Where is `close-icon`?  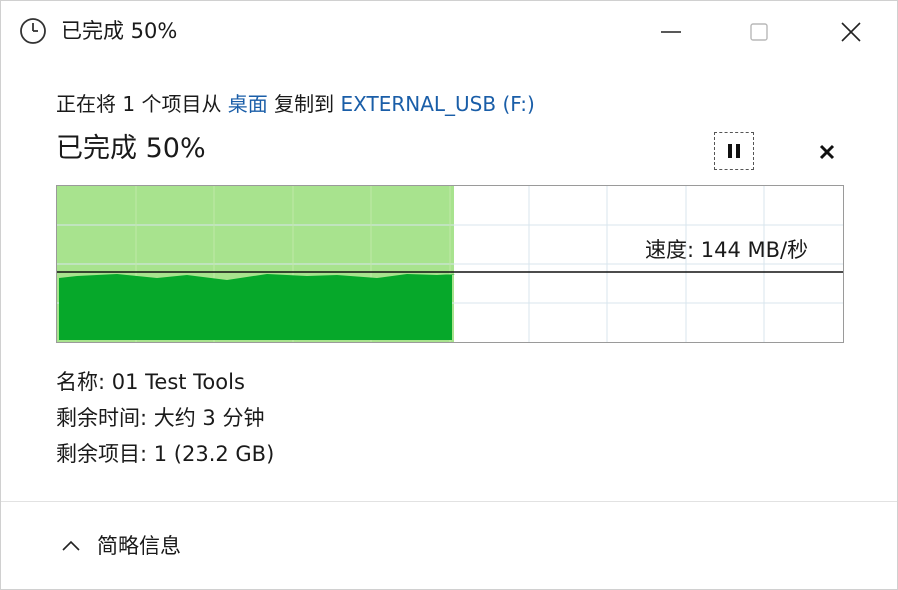 close-icon is located at coordinates (851, 32).